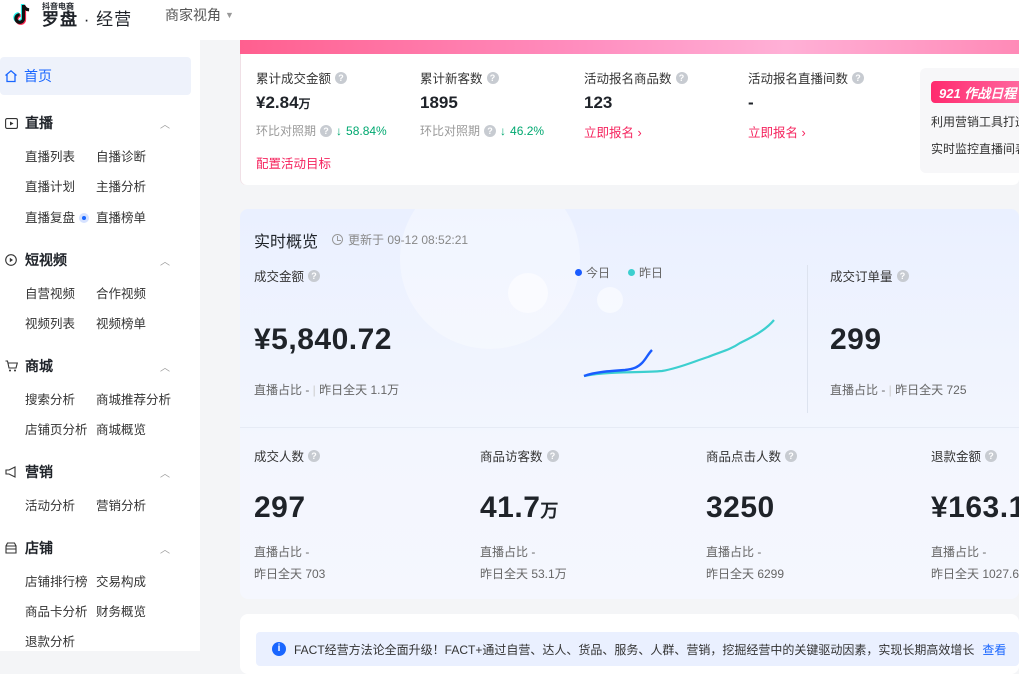 This screenshot has height=674, width=1019. I want to click on metric-yesterday: 昨日全天 1027.6, so click(975, 574).